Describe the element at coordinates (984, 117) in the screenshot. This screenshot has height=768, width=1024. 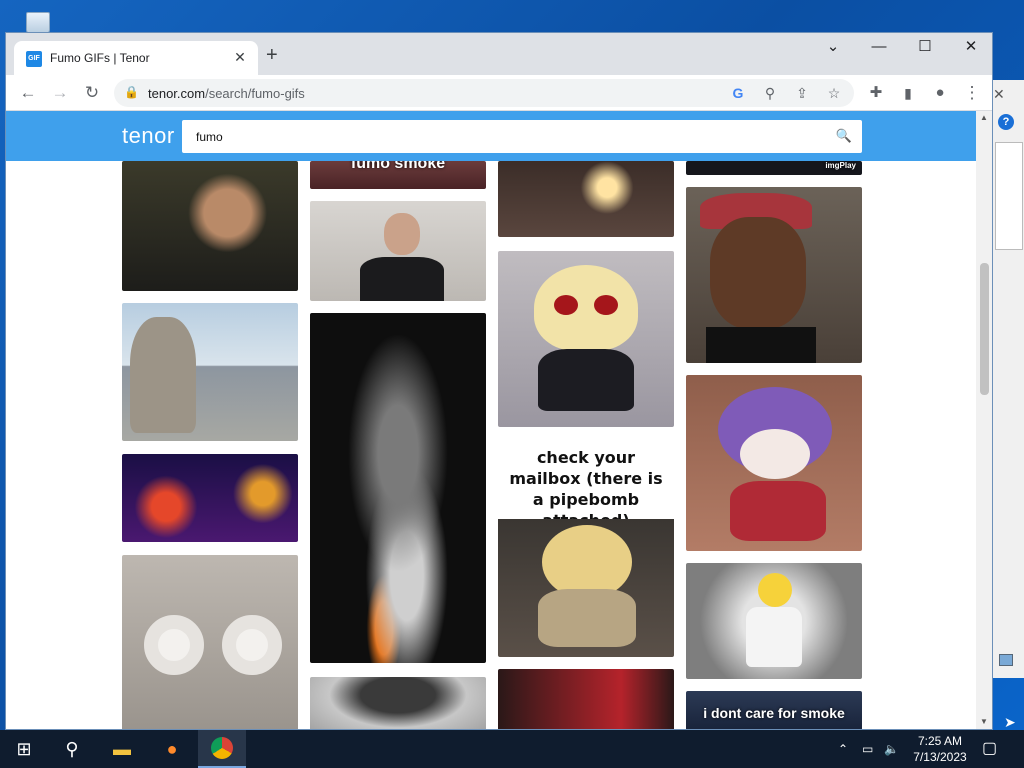
I see `scroll-up-icon: ▲` at that location.